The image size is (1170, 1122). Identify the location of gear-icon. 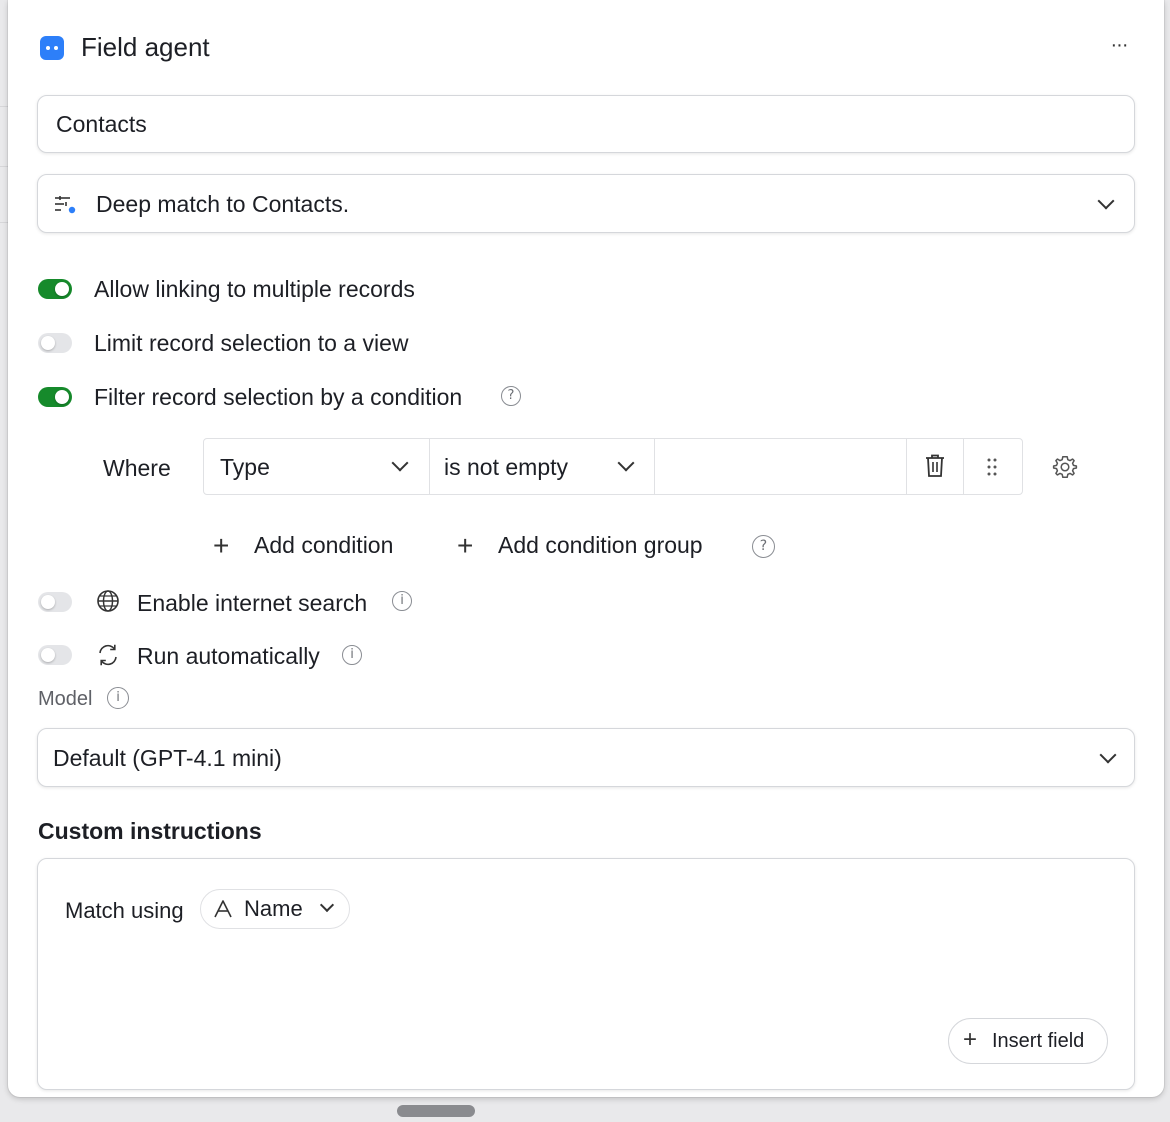
(1065, 467).